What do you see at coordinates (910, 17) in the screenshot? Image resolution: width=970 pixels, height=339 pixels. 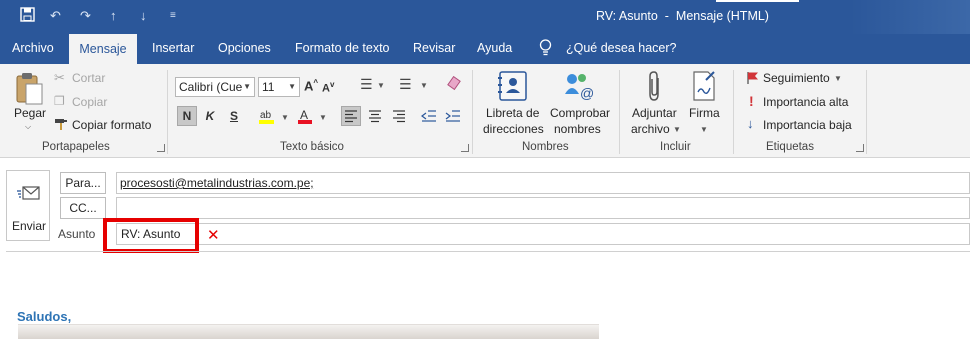 I see `title-pattern` at bounding box center [910, 17].